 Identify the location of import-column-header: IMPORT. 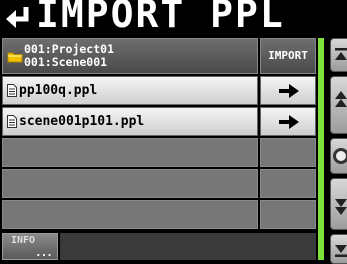
(288, 56).